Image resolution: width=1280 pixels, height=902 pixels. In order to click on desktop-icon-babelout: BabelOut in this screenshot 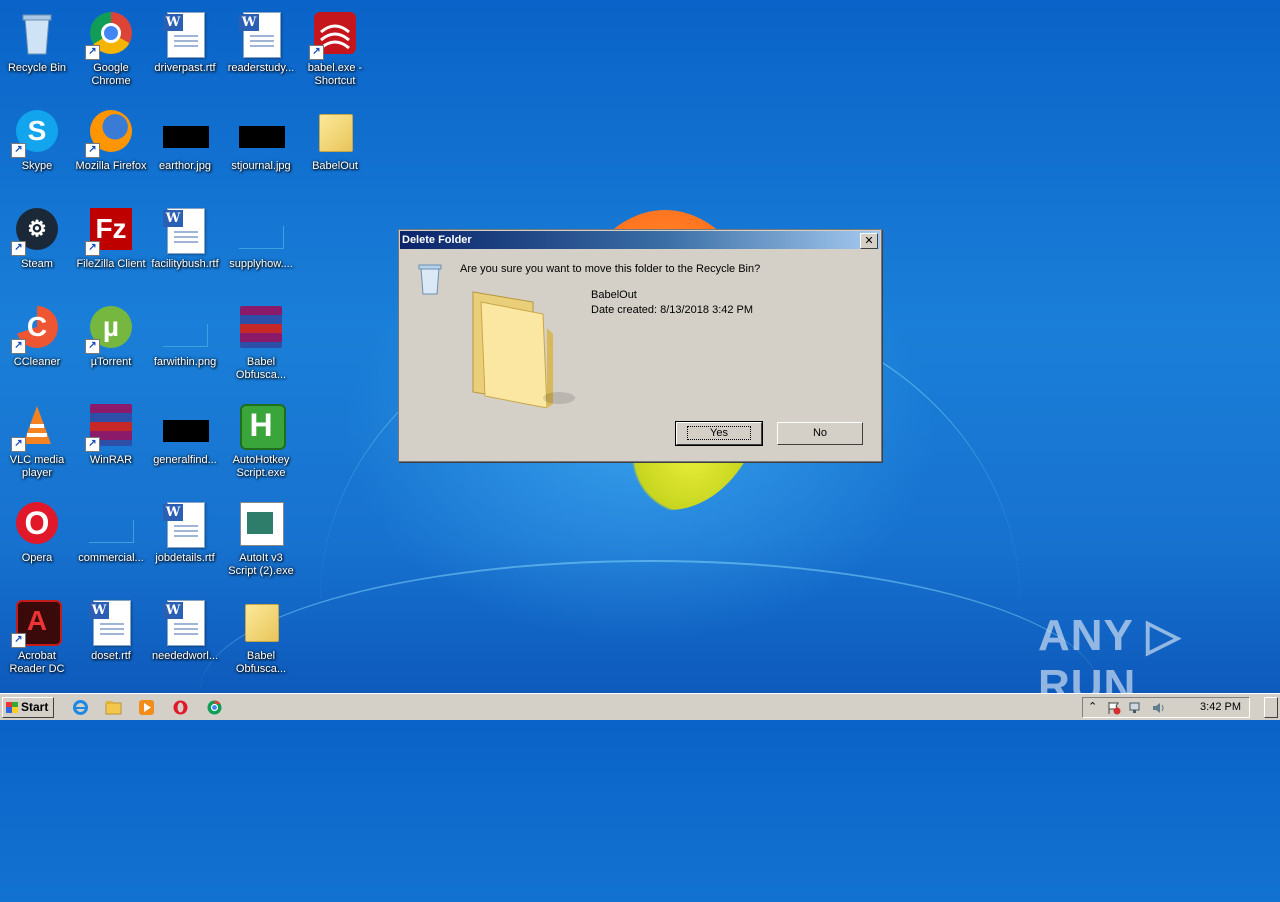, I will do `click(335, 148)`.